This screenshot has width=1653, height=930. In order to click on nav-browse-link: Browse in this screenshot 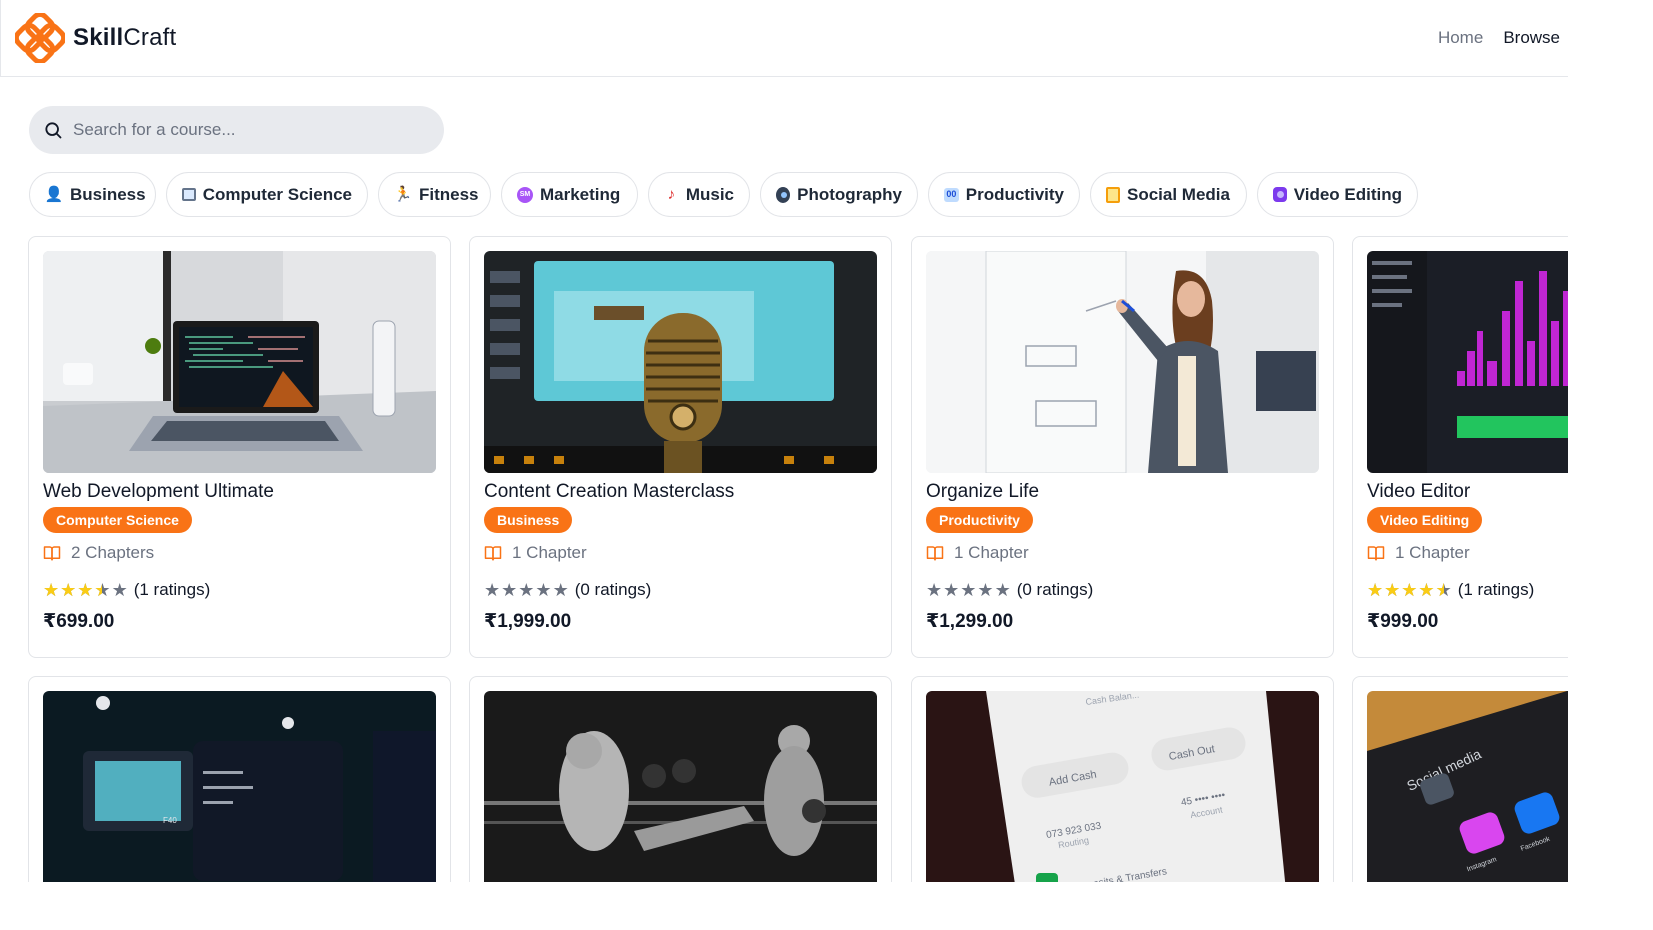, I will do `click(1531, 38)`.